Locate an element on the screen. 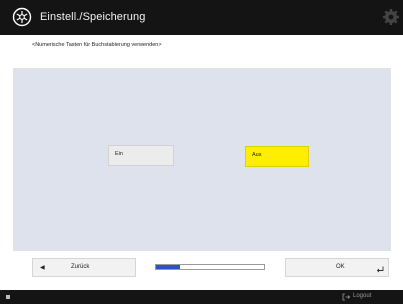 Image resolution: width=403 pixels, height=304 pixels. ok-button: OK is located at coordinates (337, 267).